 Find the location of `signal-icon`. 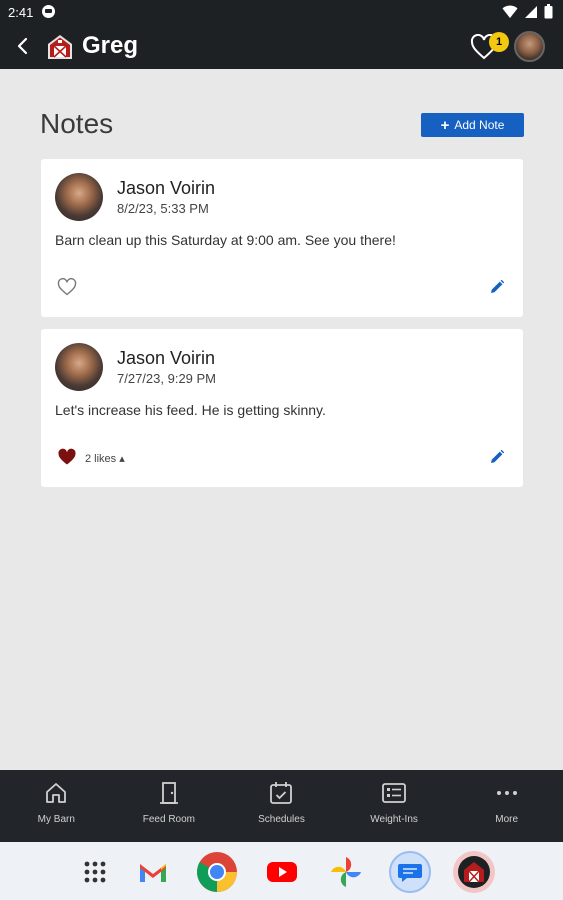

signal-icon is located at coordinates (531, 11).